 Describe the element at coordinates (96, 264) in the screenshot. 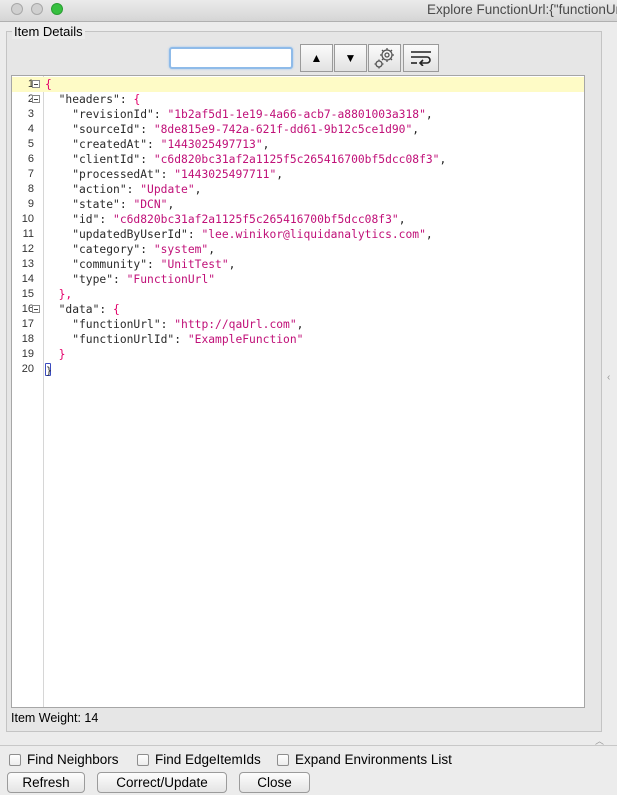

I see `json-key: "community"` at that location.